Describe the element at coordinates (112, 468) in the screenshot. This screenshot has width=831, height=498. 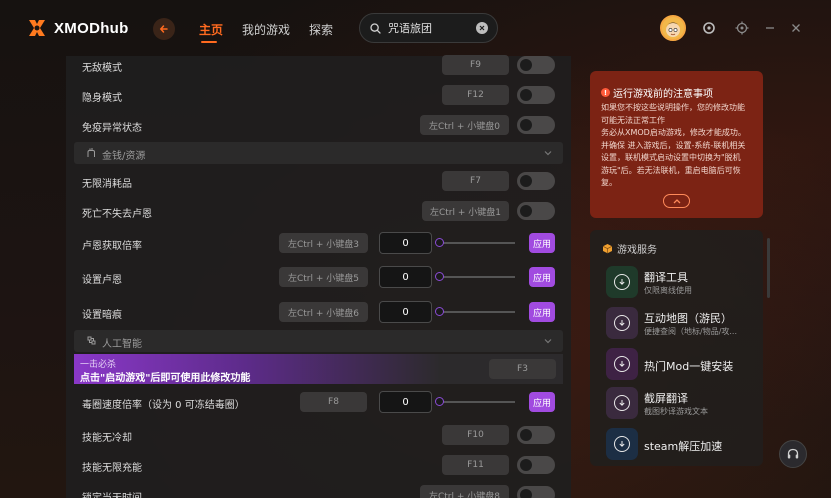
I see `cheat-label: 技能无限充能` at that location.